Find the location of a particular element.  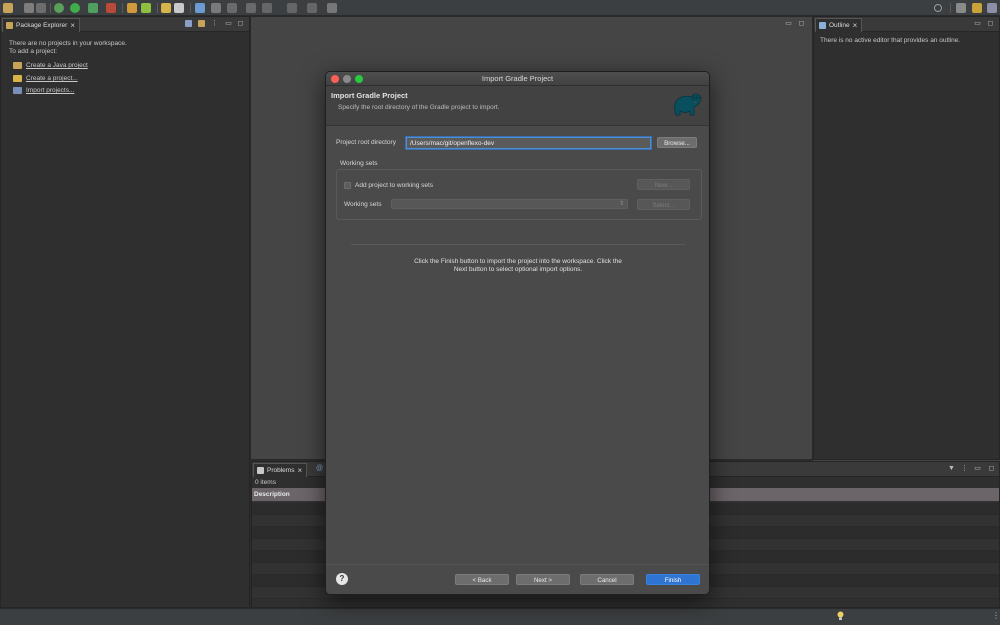

tab-package-explorer: Package Explorer × is located at coordinates (41, 25).